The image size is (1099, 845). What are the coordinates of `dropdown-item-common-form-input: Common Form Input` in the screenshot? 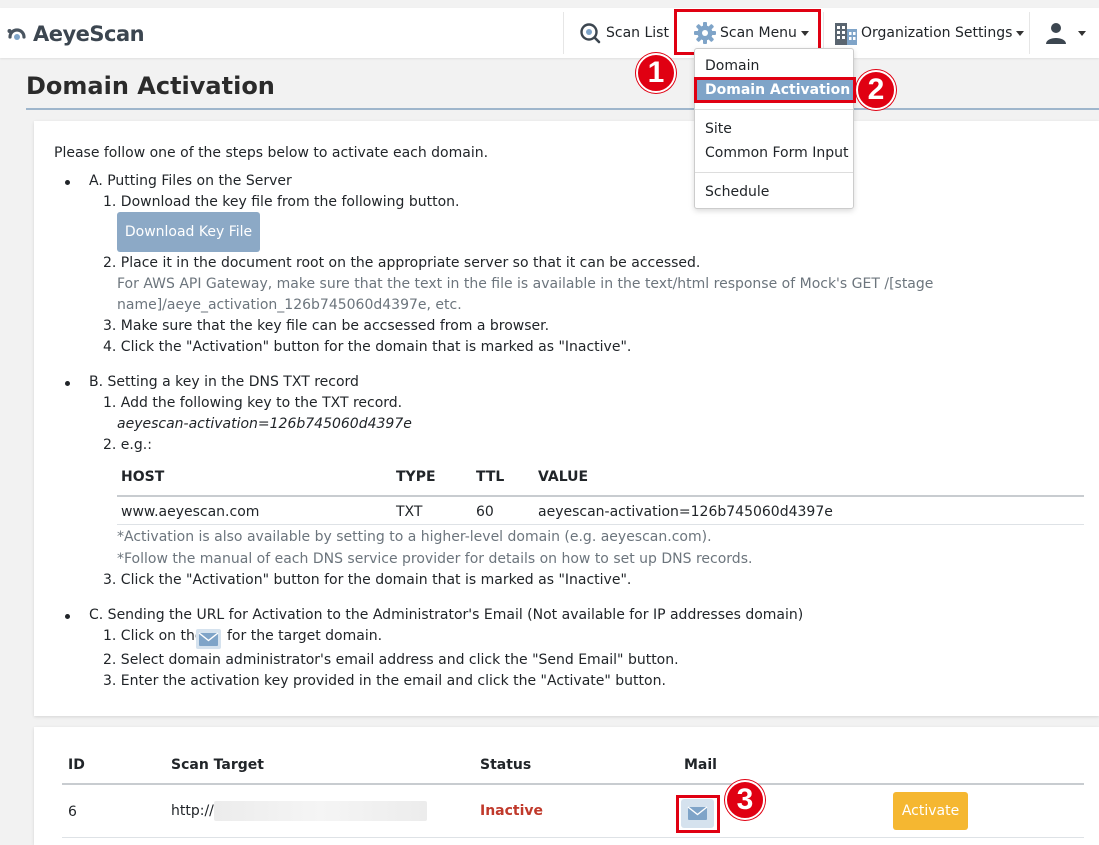 It's located at (774, 153).